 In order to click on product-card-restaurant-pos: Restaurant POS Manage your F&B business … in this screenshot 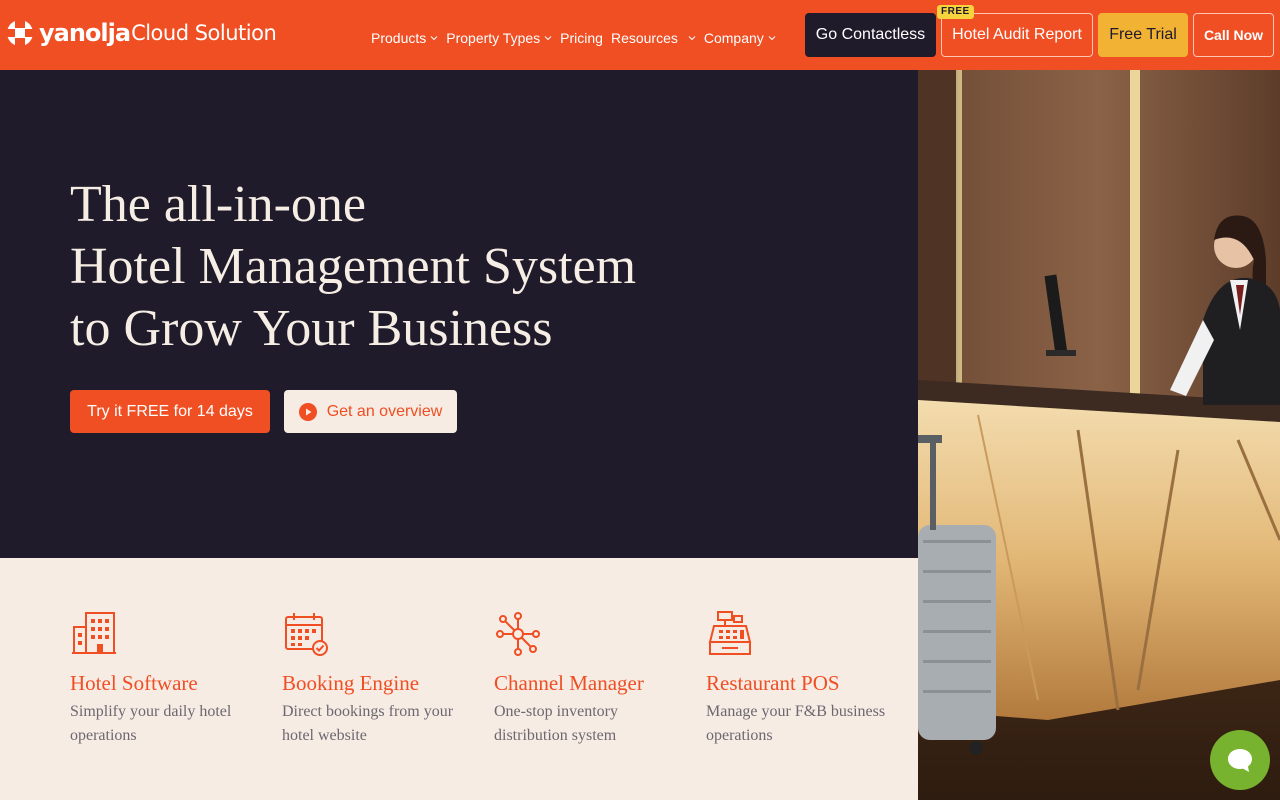, I will do `click(806, 679)`.